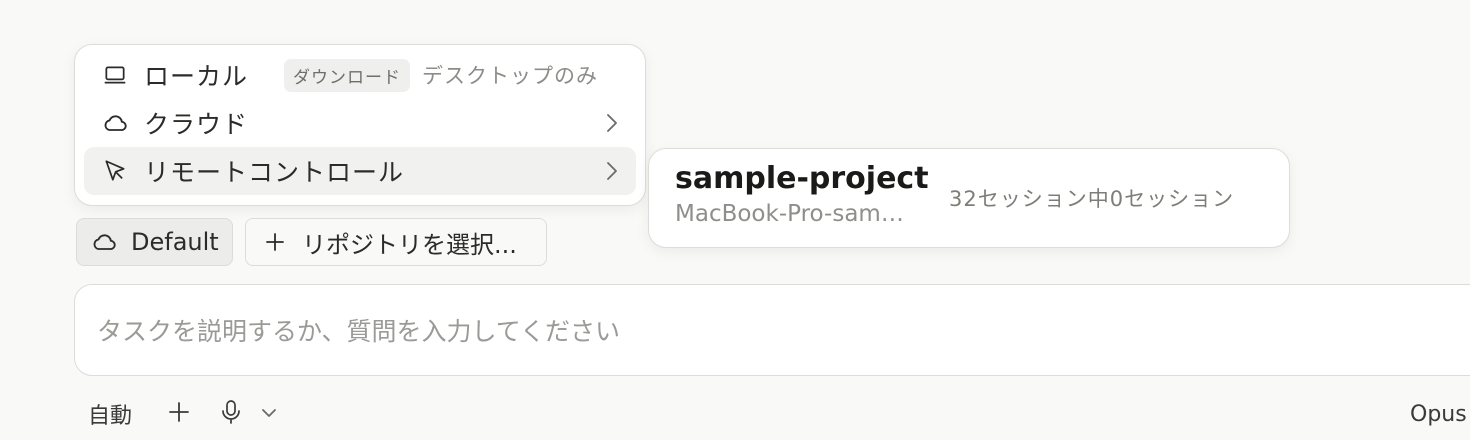  I want to click on microphone-icon, so click(231, 414).